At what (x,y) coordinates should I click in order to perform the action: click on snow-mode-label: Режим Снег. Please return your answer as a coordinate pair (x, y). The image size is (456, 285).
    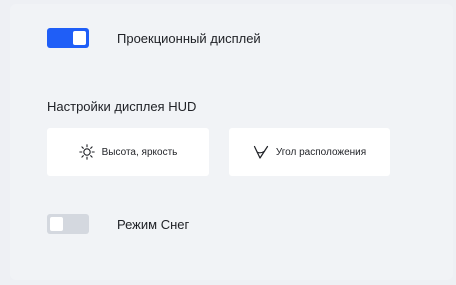
    Looking at the image, I should click on (153, 224).